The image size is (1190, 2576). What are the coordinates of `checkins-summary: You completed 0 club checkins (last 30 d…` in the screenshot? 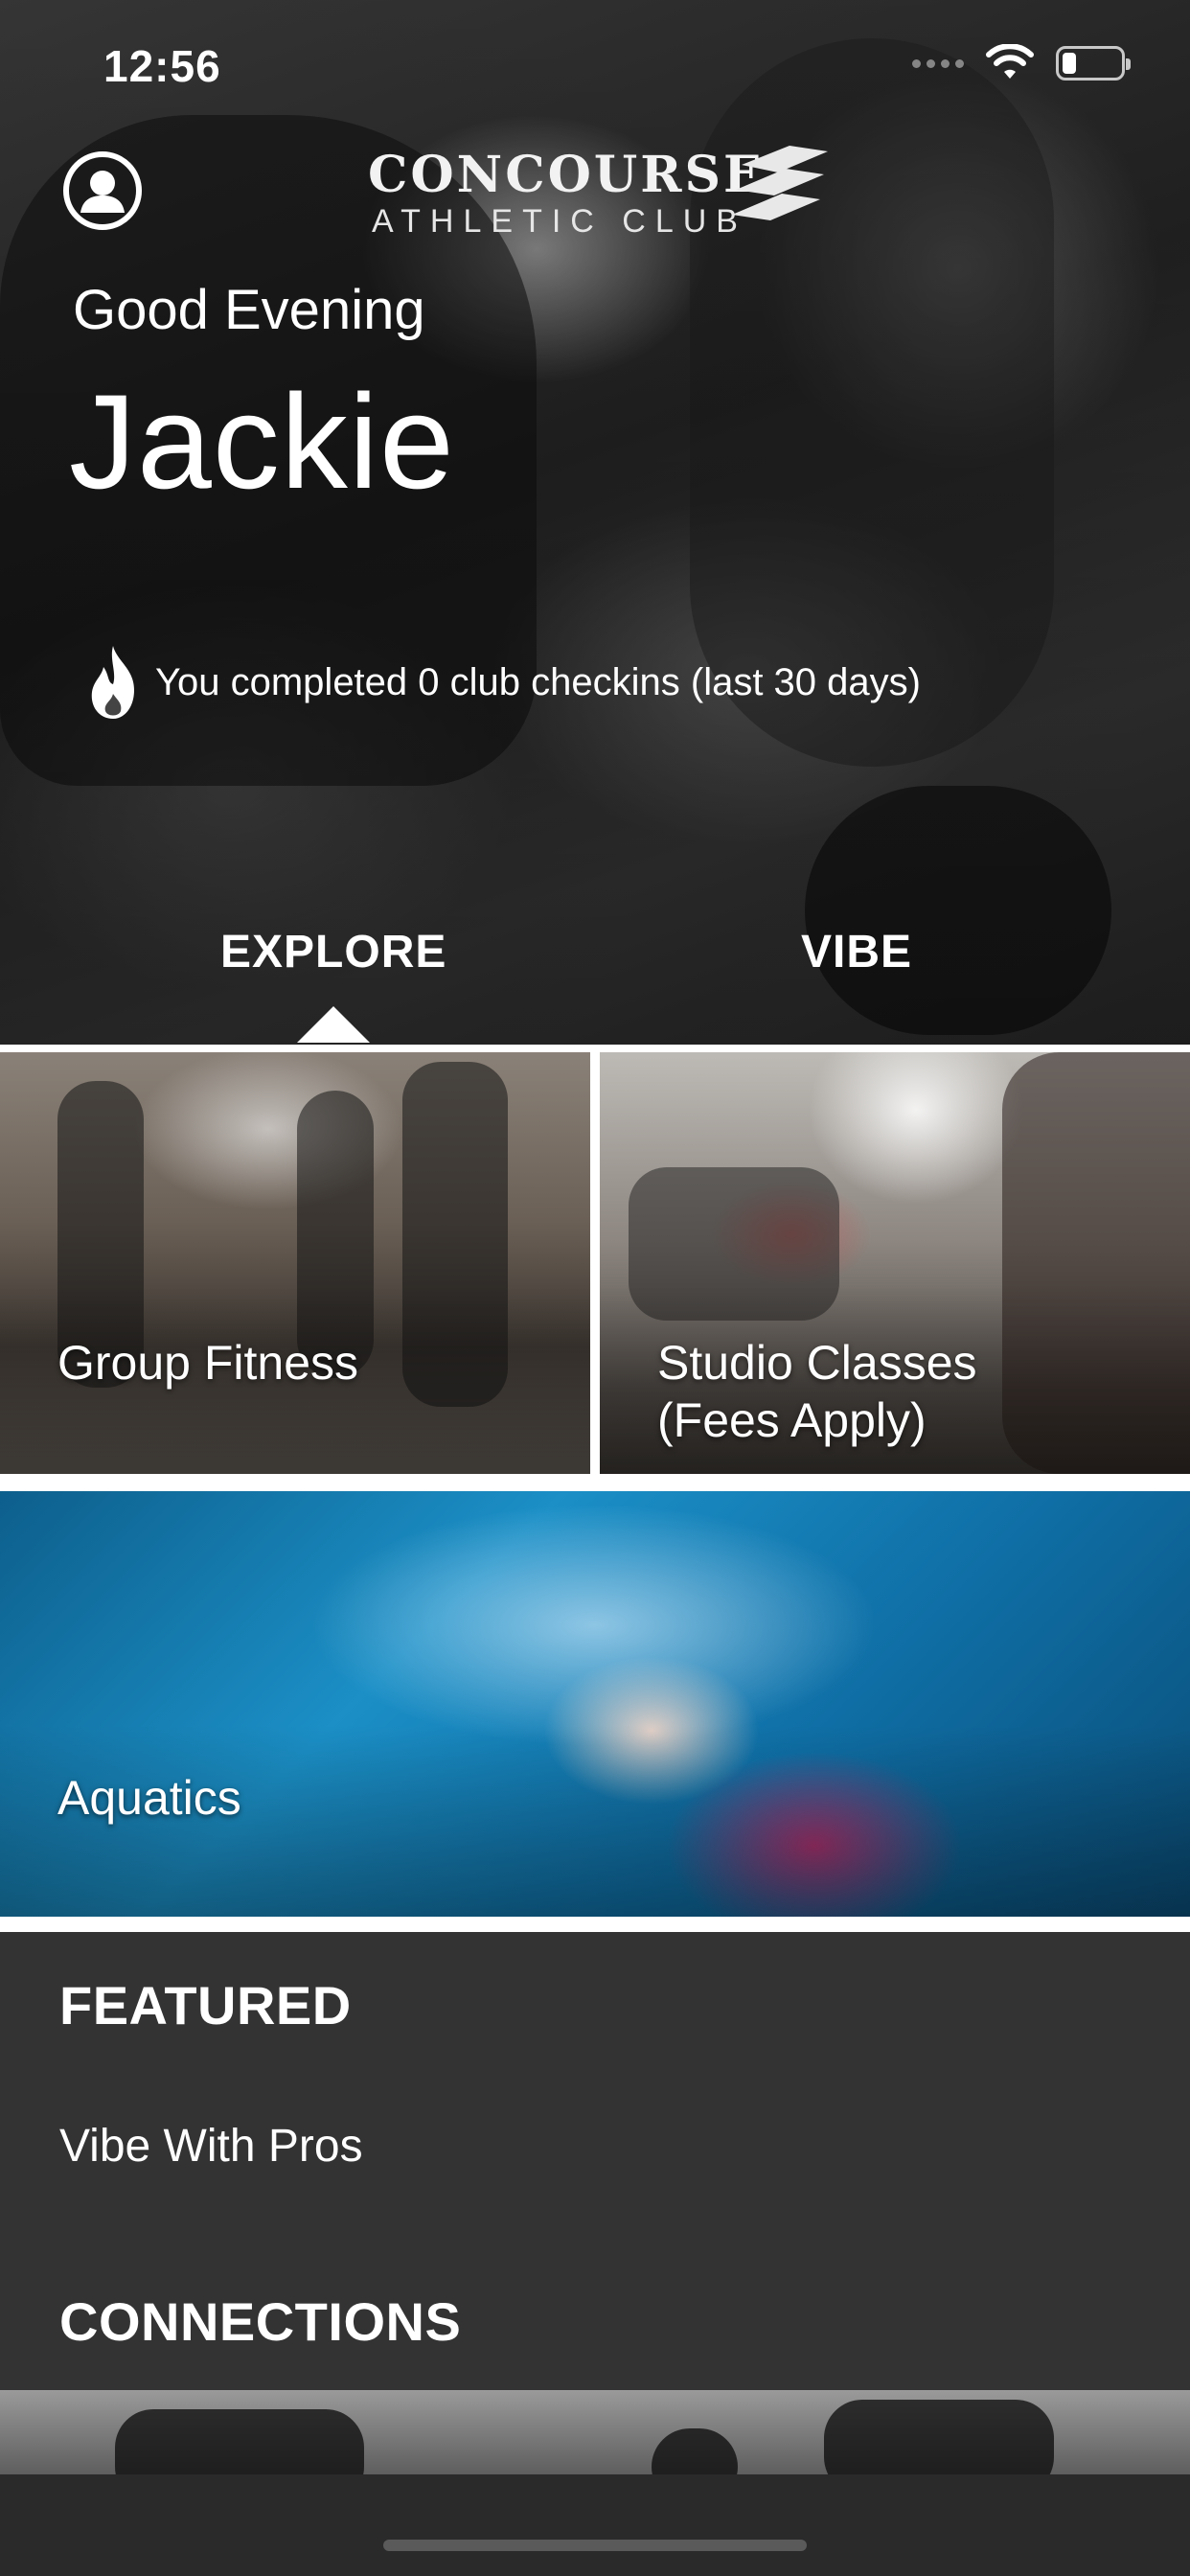 It's located at (502, 682).